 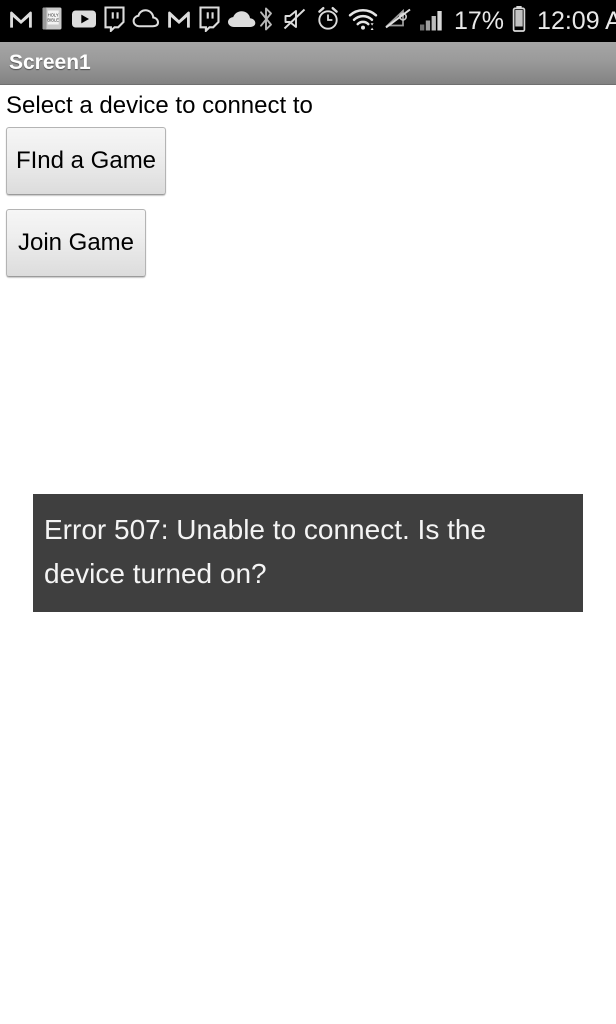 I want to click on page-title: Screen1, so click(x=50, y=62).